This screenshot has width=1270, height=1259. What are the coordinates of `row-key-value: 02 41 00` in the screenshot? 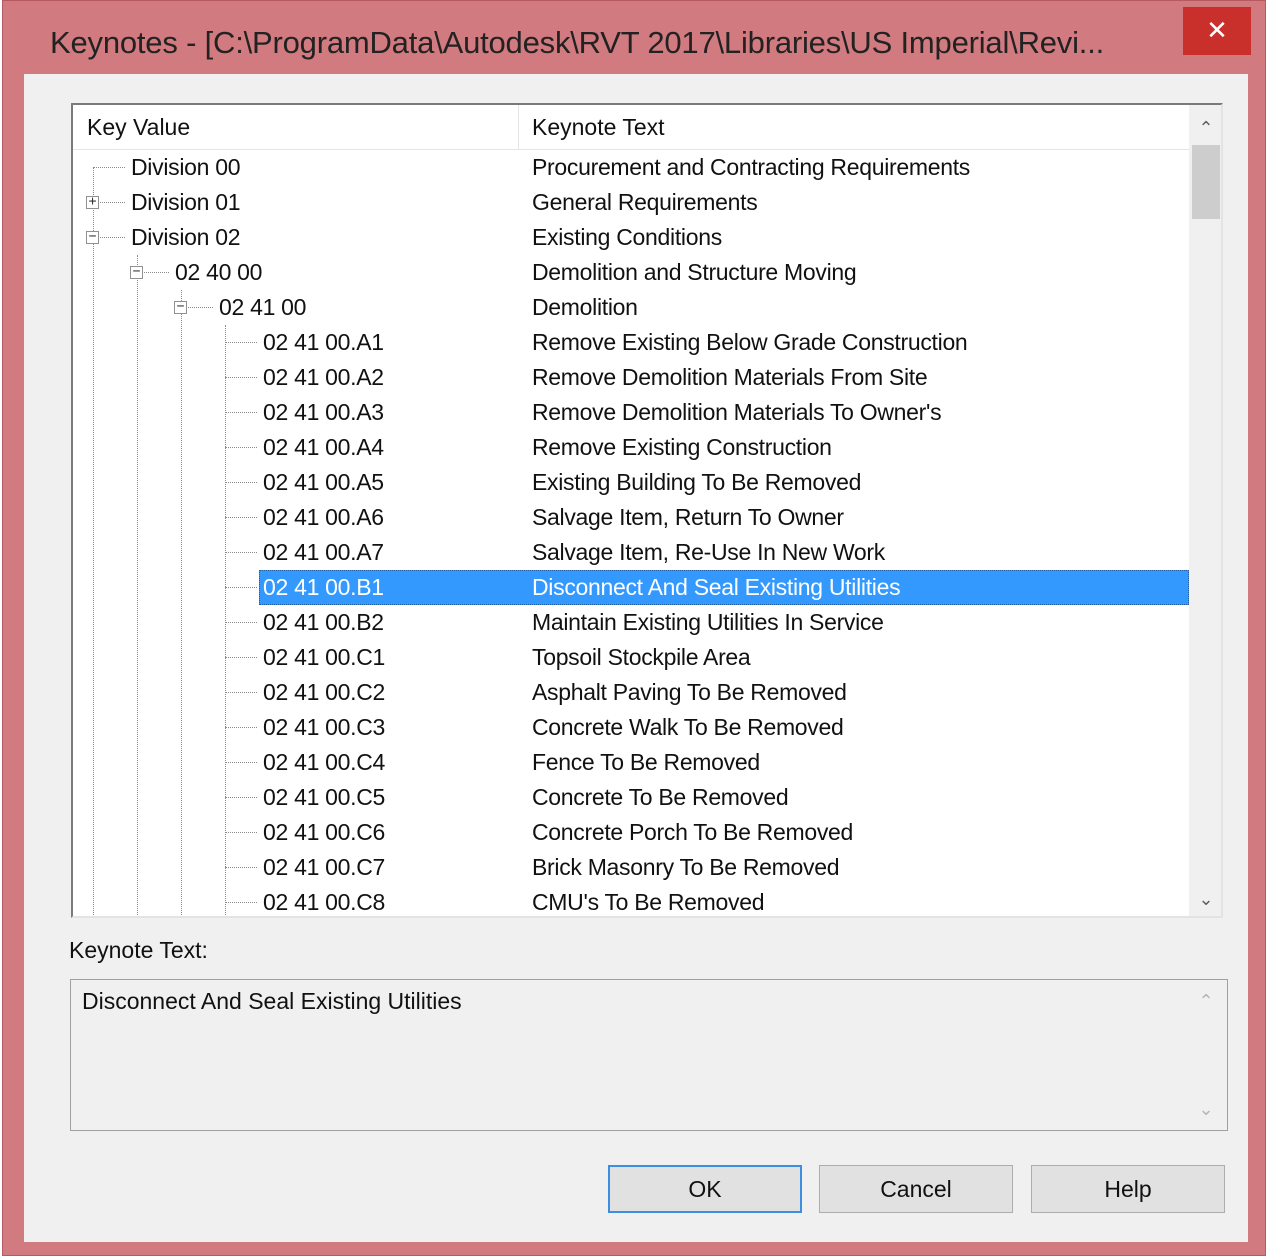 It's located at (263, 307).